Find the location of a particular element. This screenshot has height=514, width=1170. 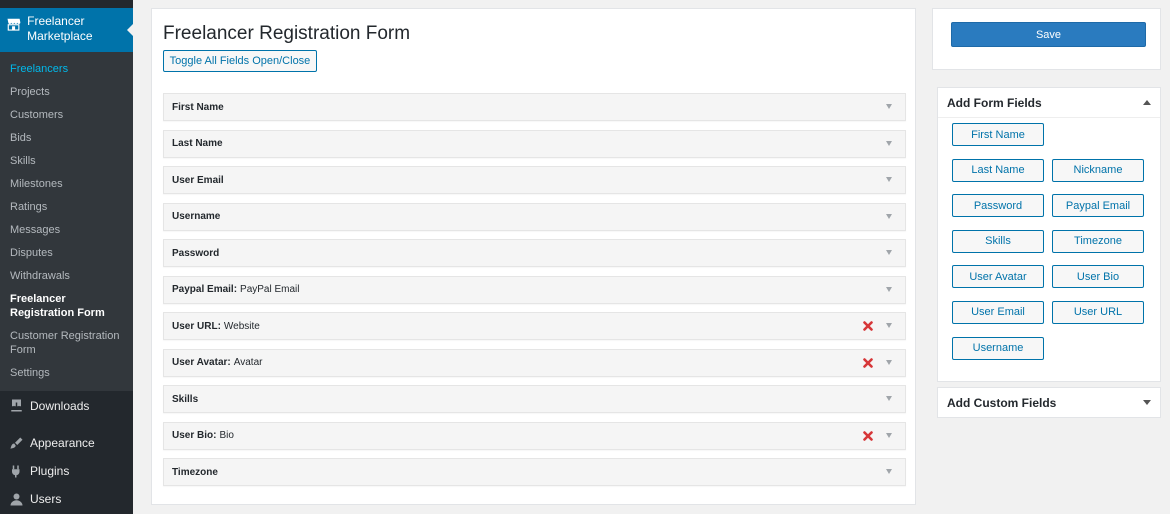

form-field-name: Paypal Email: is located at coordinates (205, 289).